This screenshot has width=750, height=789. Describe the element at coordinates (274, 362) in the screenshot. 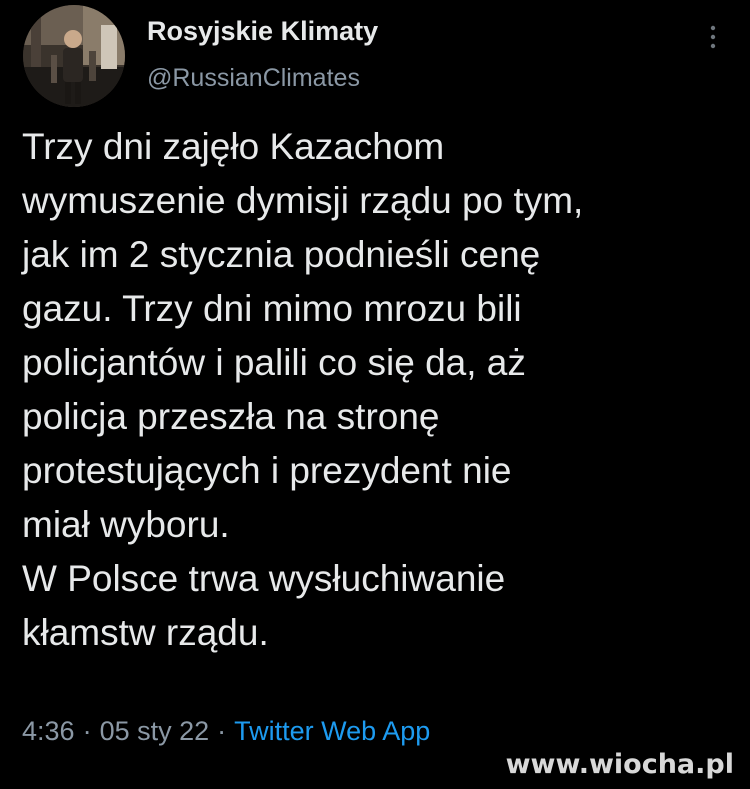

I see `tweet-text-line: policjantów i palili co się da, aż` at that location.